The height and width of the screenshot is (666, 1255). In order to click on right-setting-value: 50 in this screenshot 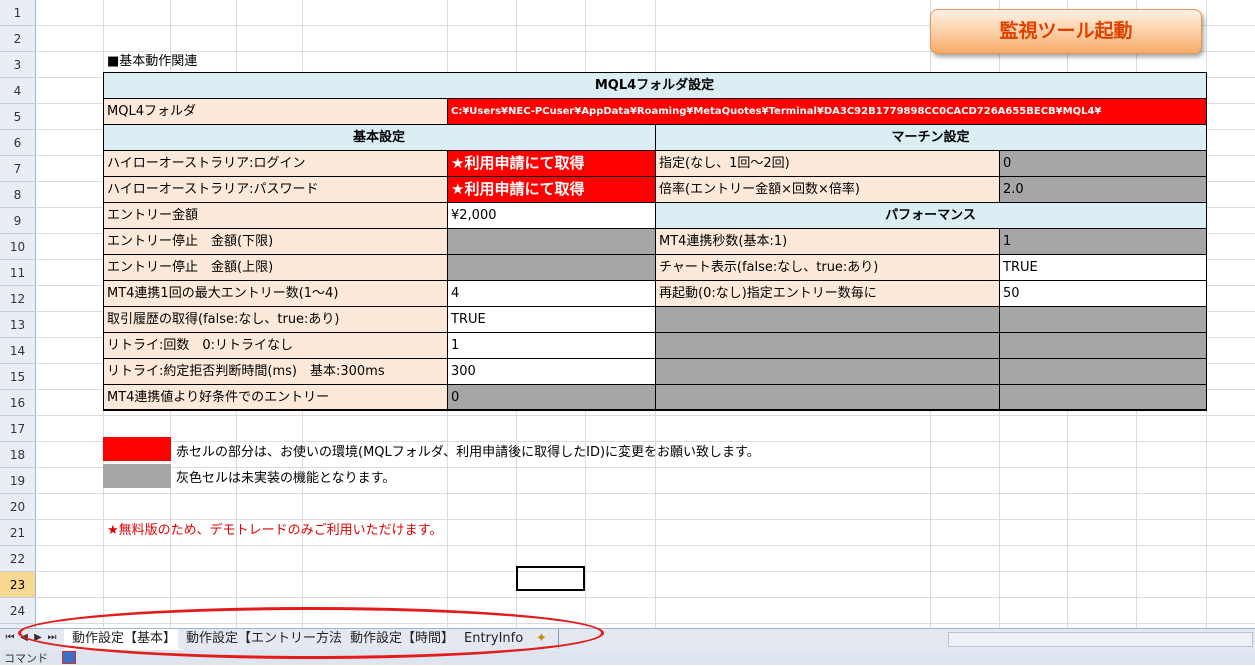, I will do `click(1102, 294)`.